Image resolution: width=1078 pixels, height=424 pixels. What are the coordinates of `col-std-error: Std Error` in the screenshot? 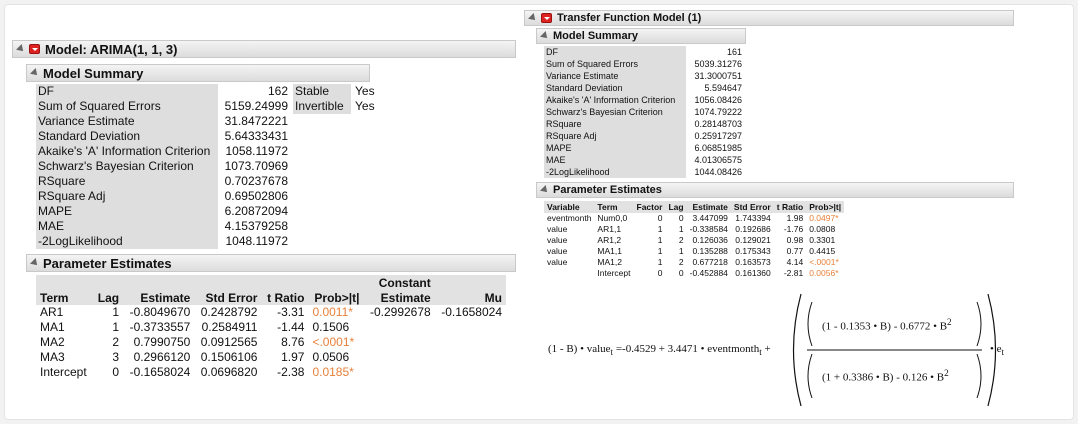 It's located at (228, 290).